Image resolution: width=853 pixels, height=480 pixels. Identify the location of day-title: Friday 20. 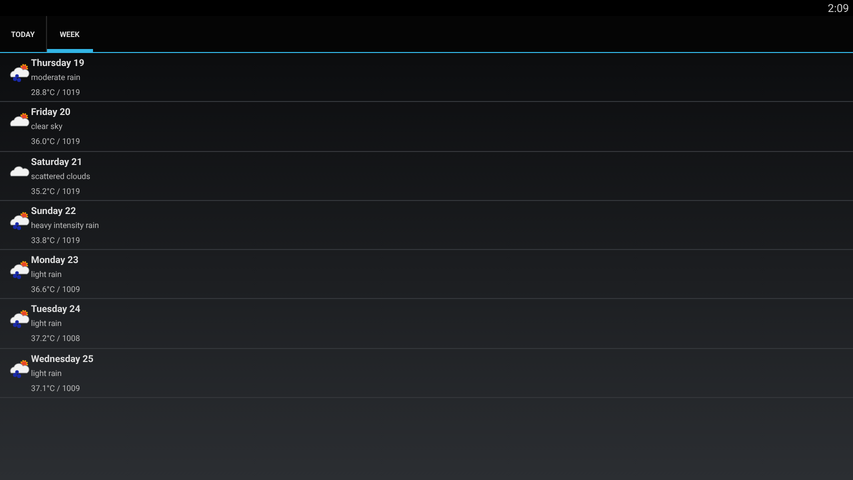
(51, 113).